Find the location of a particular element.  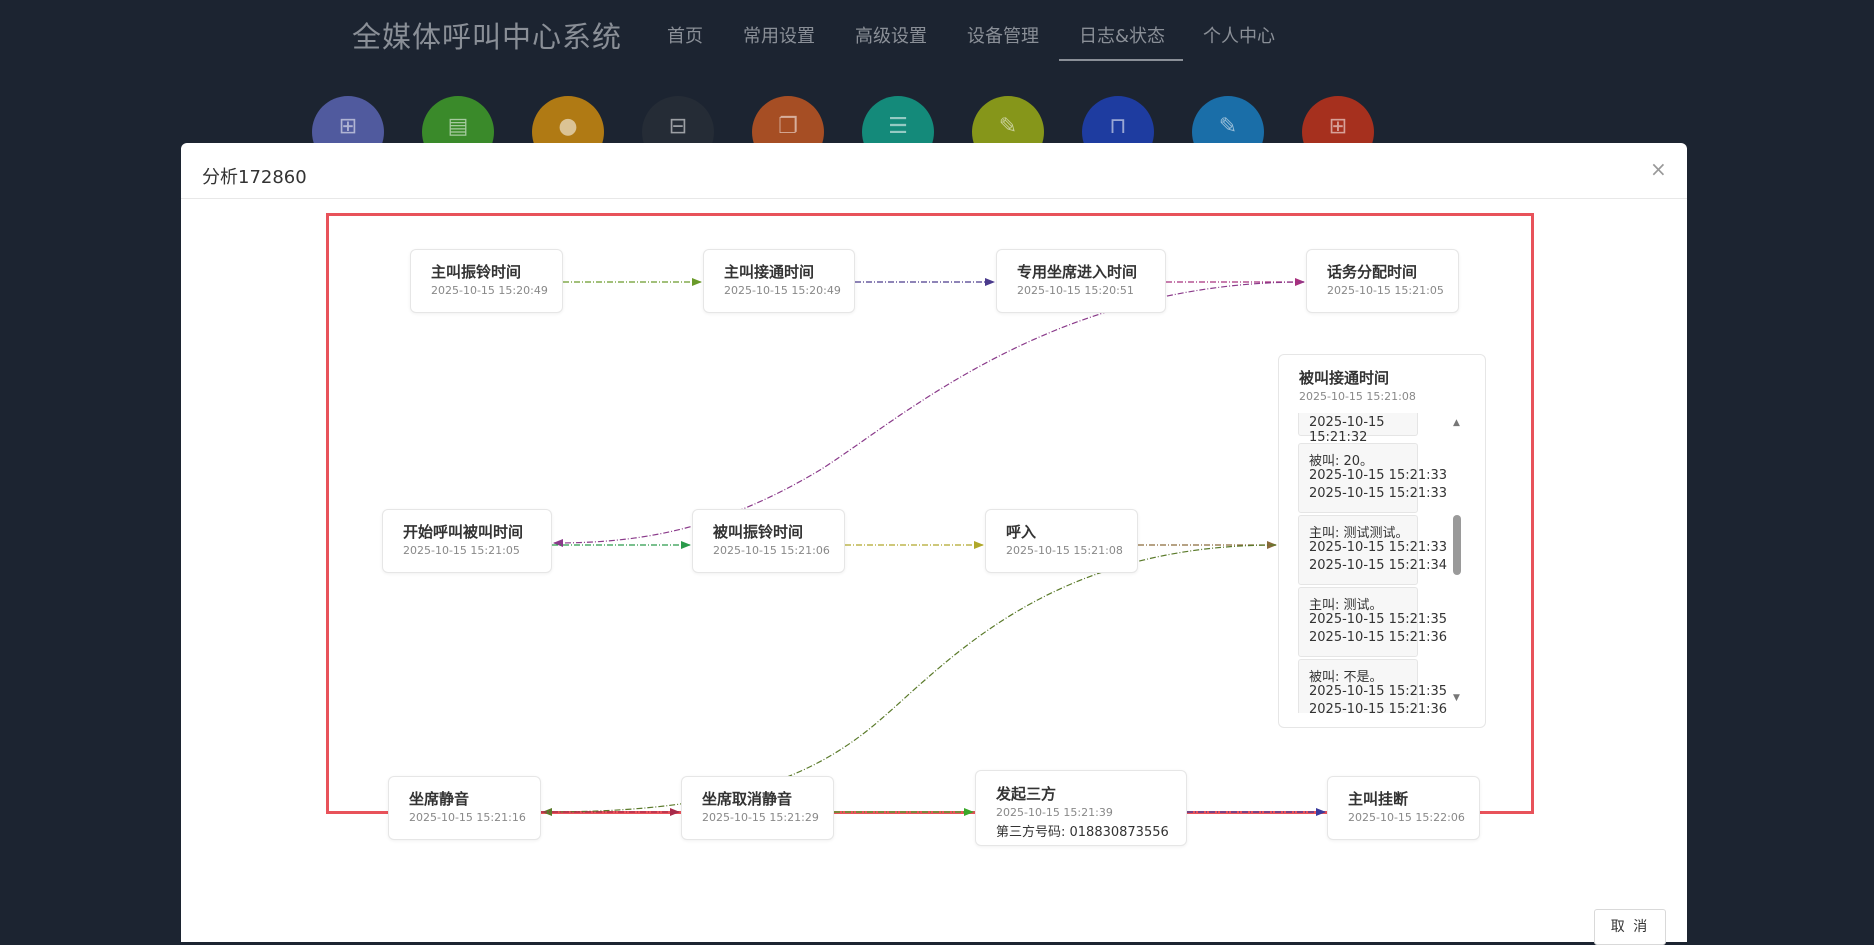

node-title: 被叫接通时间 is located at coordinates (1344, 378).